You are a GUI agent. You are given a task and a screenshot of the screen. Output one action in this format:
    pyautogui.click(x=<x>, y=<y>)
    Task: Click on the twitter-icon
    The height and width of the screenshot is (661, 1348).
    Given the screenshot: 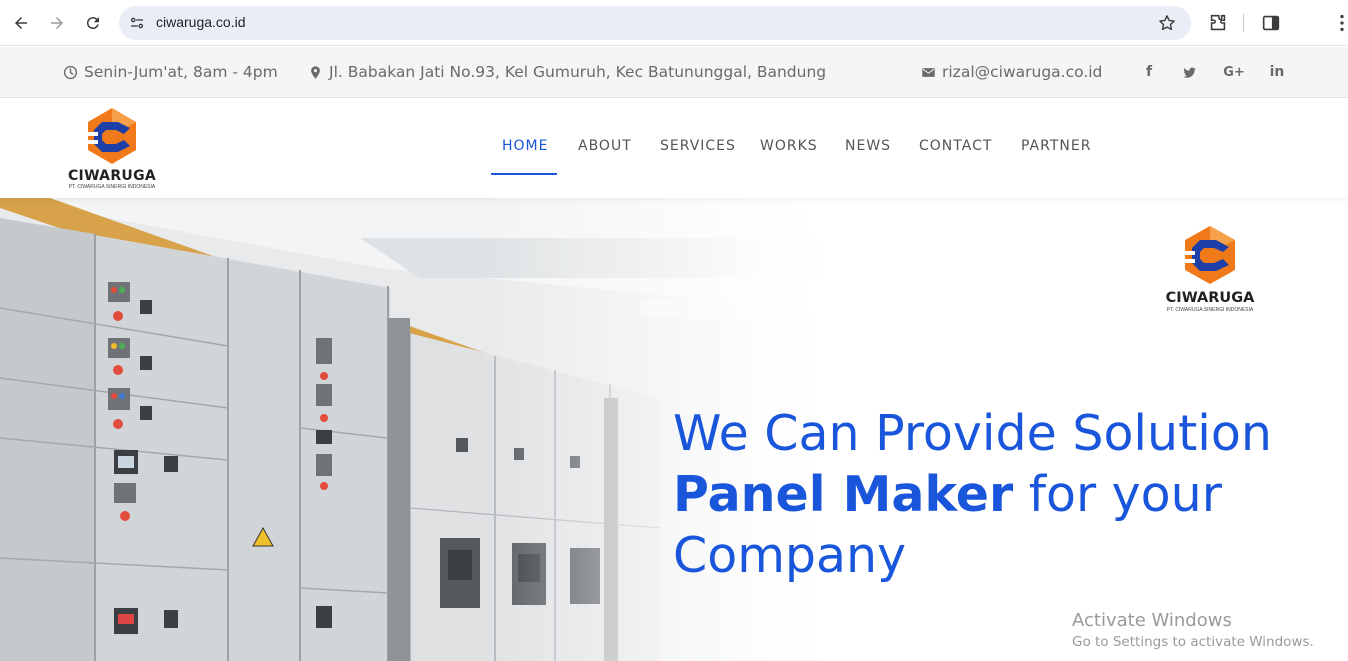 What is the action you would take?
    pyautogui.click(x=1189, y=72)
    